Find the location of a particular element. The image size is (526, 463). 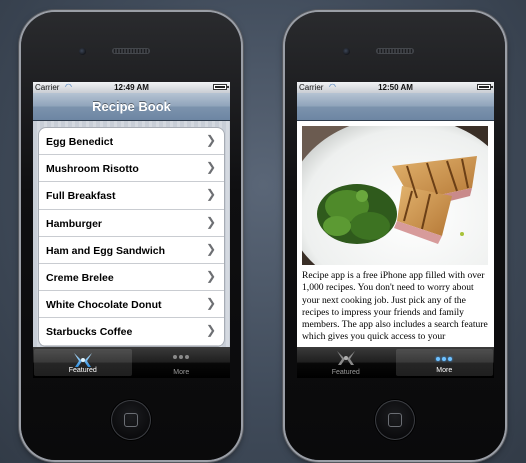

recipe-item: White Chocolate Donut ❯ is located at coordinates (131, 305).